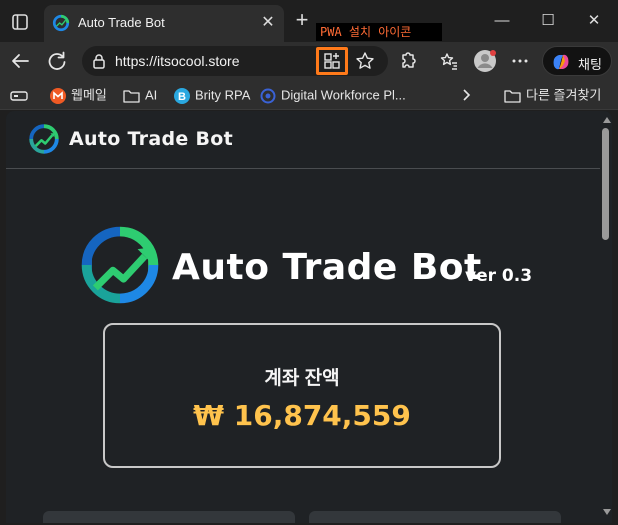 This screenshot has height=525, width=618. What do you see at coordinates (561, 62) in the screenshot?
I see `copilot-icon` at bounding box center [561, 62].